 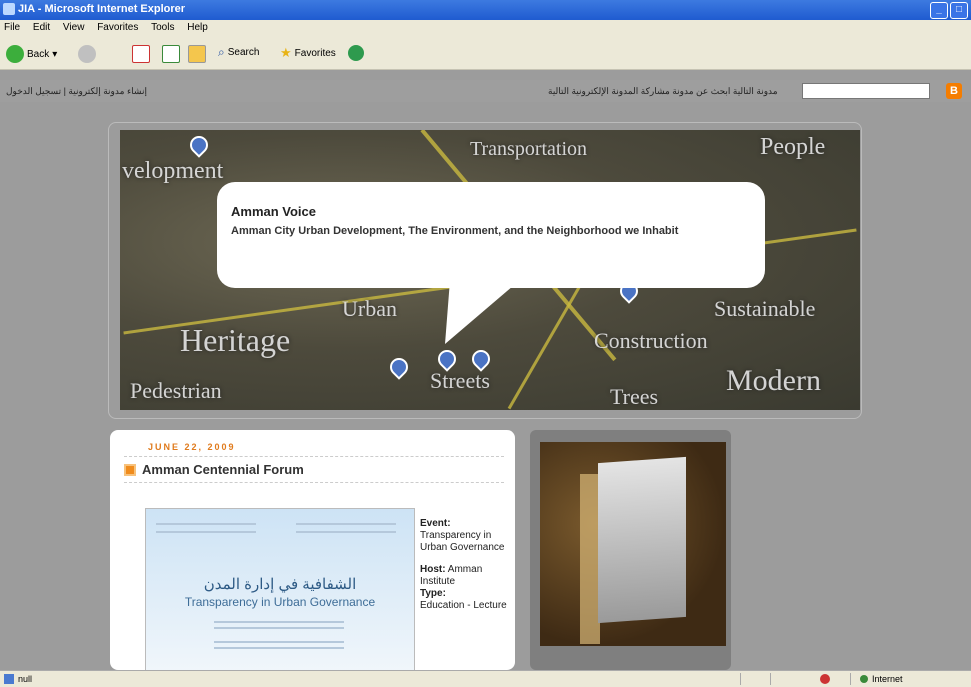 I want to click on blogger-logo-icon: B, so click(x=954, y=91).